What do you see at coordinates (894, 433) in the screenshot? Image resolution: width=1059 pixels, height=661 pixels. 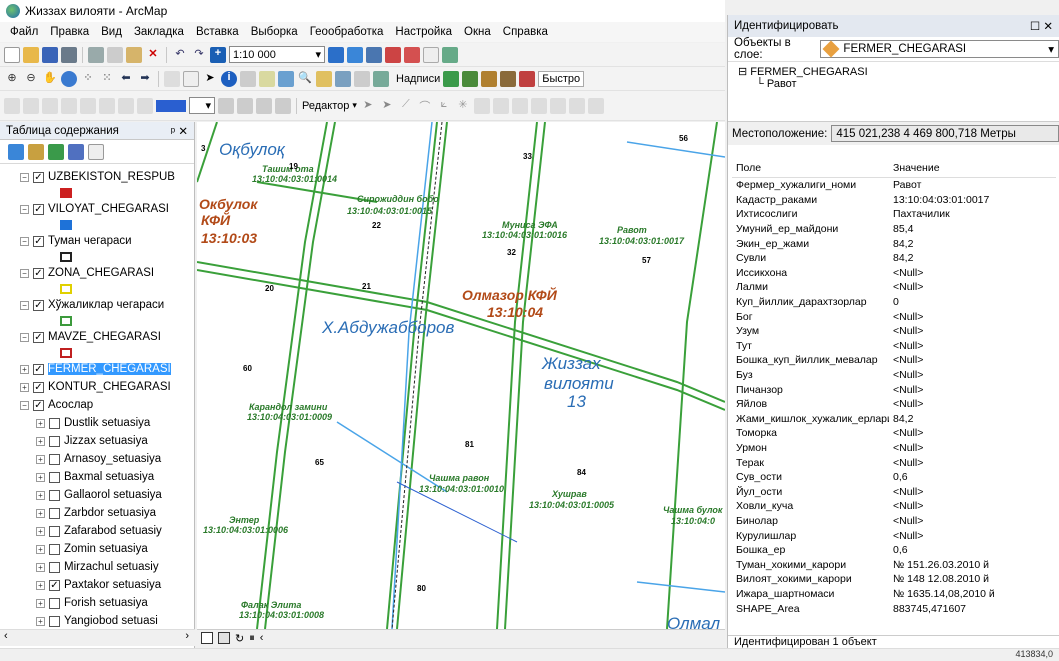 I see `attribute-row: Томорка <Null>` at bounding box center [894, 433].